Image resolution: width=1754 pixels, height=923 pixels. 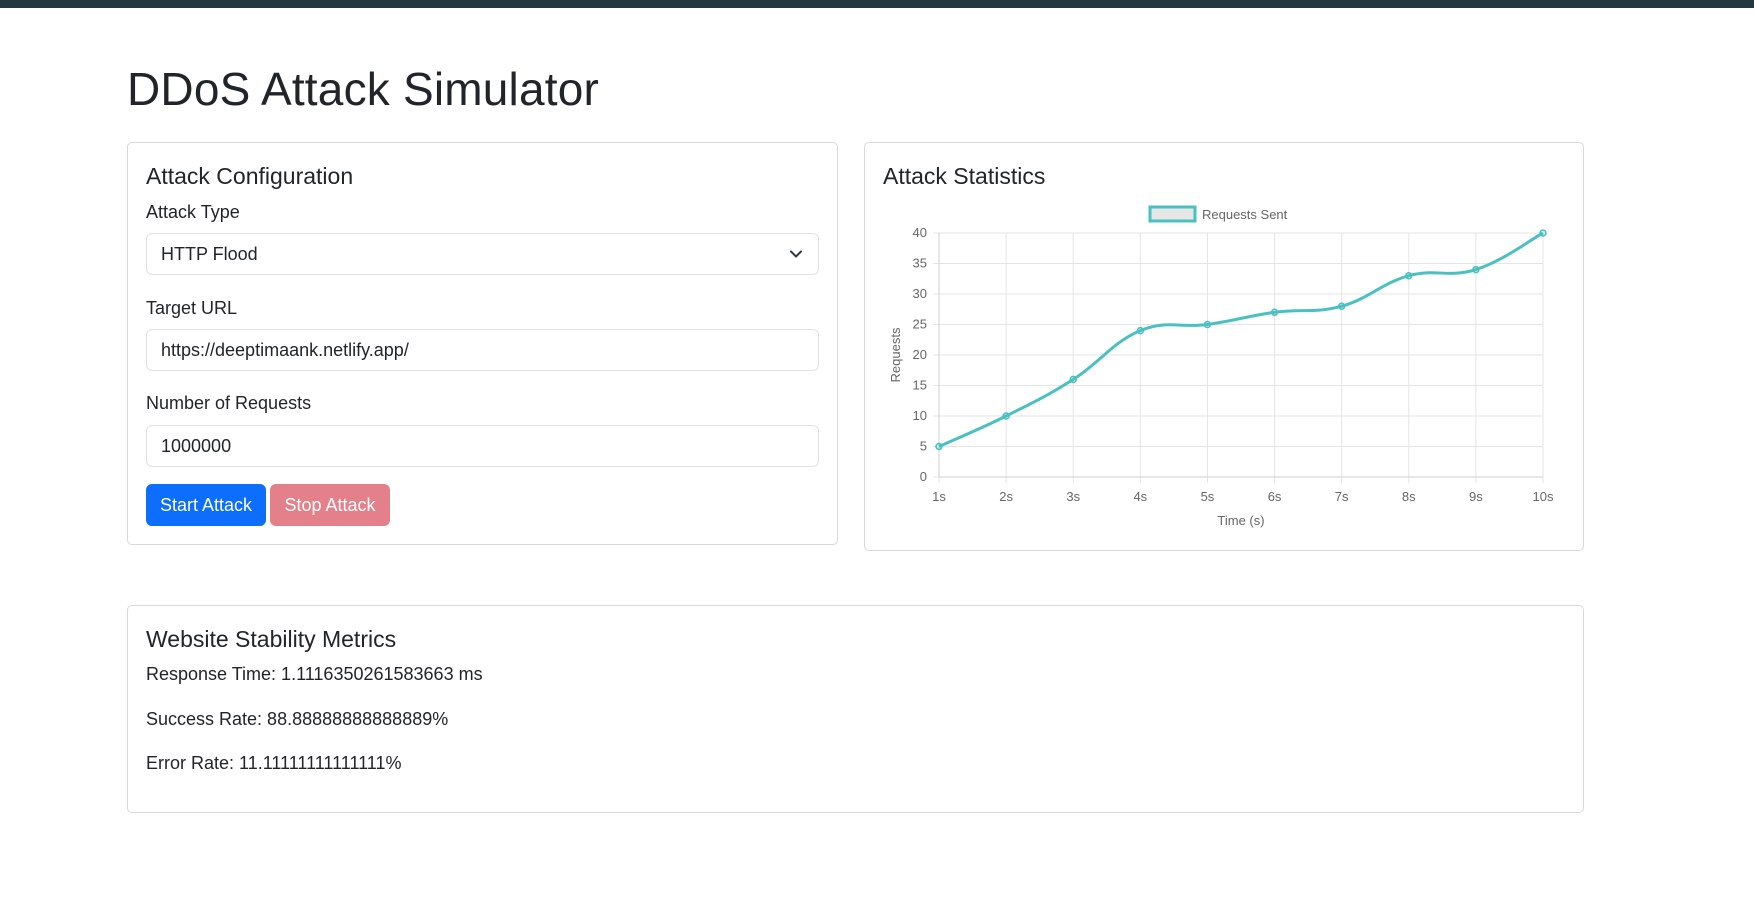 I want to click on start-attack-button: Start Attack, so click(x=206, y=505).